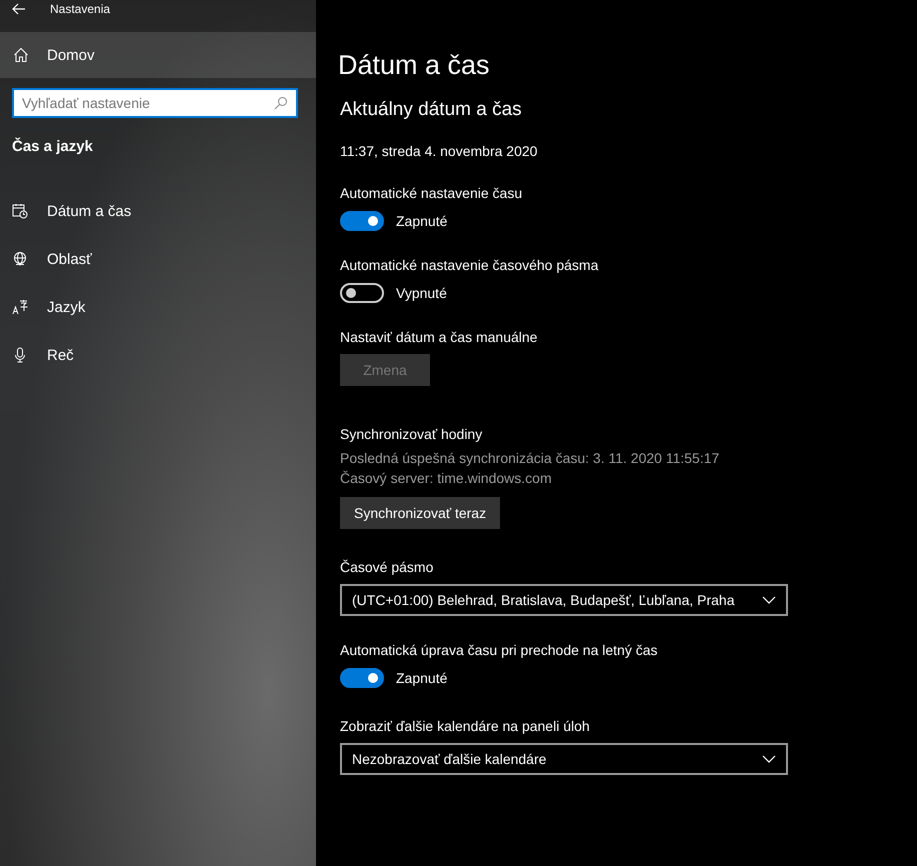 The image size is (917, 866). Describe the element at coordinates (470, 265) in the screenshot. I see `setting-label: Automatické nastavenie časového pásma` at that location.